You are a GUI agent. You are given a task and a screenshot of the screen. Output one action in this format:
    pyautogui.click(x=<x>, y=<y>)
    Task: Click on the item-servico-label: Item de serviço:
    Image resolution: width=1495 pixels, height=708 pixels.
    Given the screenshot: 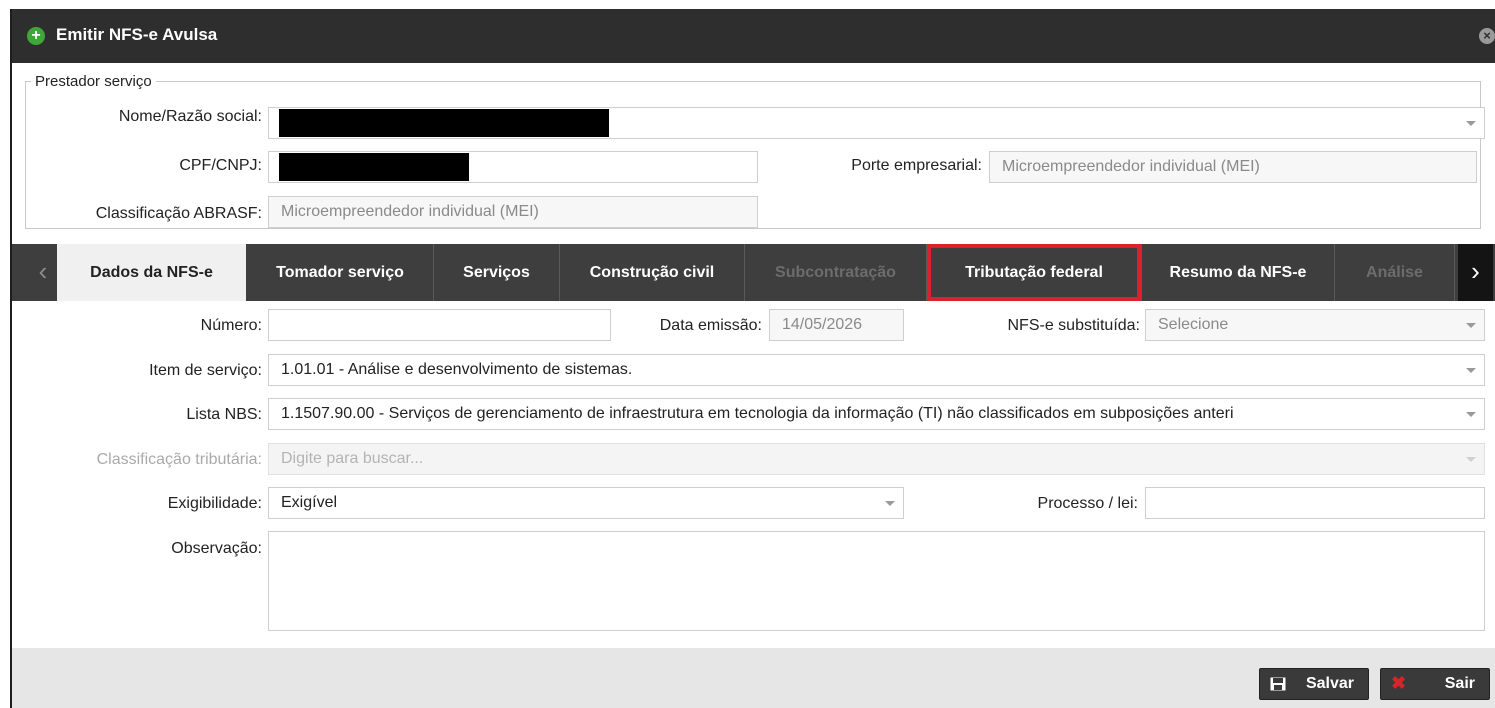 What is the action you would take?
    pyautogui.click(x=205, y=370)
    